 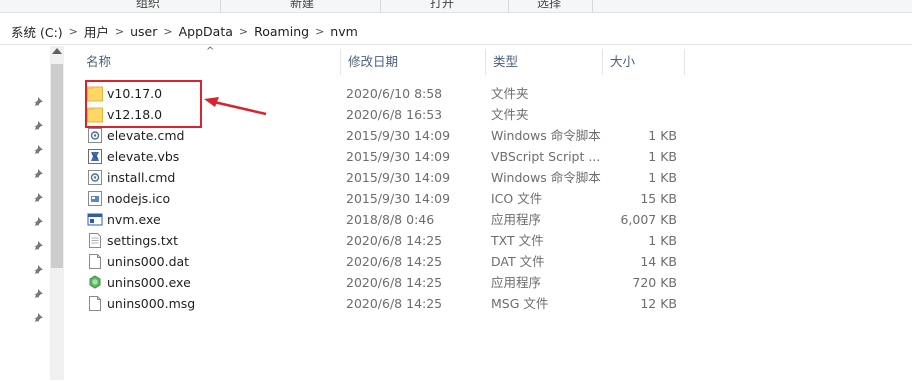 I want to click on breadcrumb-item-users: 用户, so click(x=96, y=31).